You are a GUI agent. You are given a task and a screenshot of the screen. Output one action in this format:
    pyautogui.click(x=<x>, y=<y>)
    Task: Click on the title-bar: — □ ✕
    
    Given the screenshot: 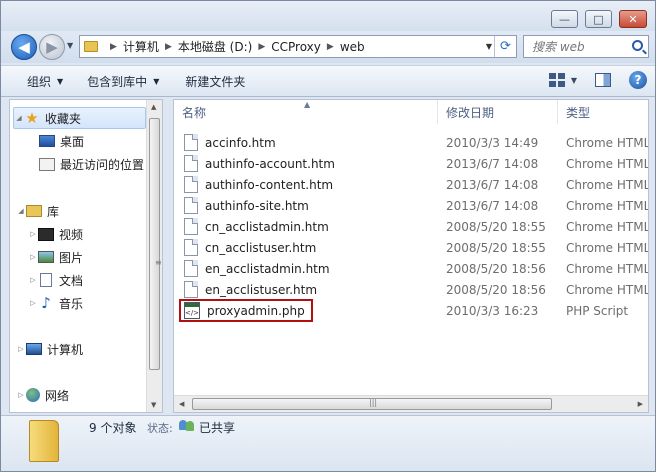 What is the action you would take?
    pyautogui.click(x=328, y=16)
    